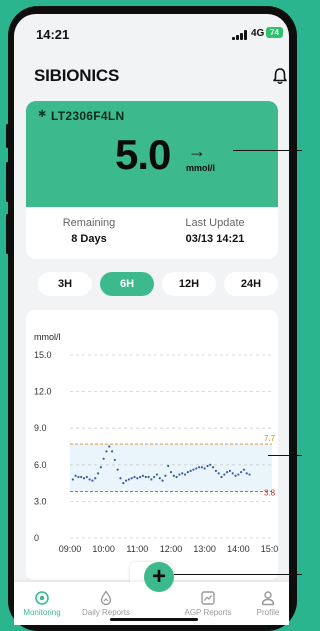 The image size is (320, 631). Describe the element at coordinates (89, 231) in the screenshot. I see `remaining-info: Remaining 8 Days` at that location.